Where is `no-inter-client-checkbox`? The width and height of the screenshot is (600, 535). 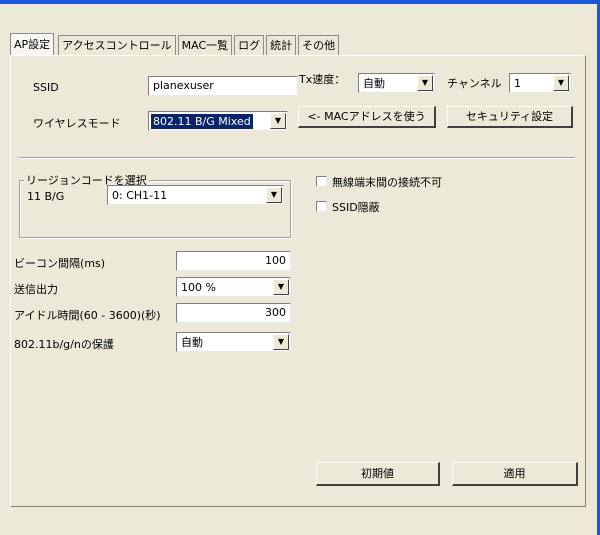 no-inter-client-checkbox is located at coordinates (321, 181).